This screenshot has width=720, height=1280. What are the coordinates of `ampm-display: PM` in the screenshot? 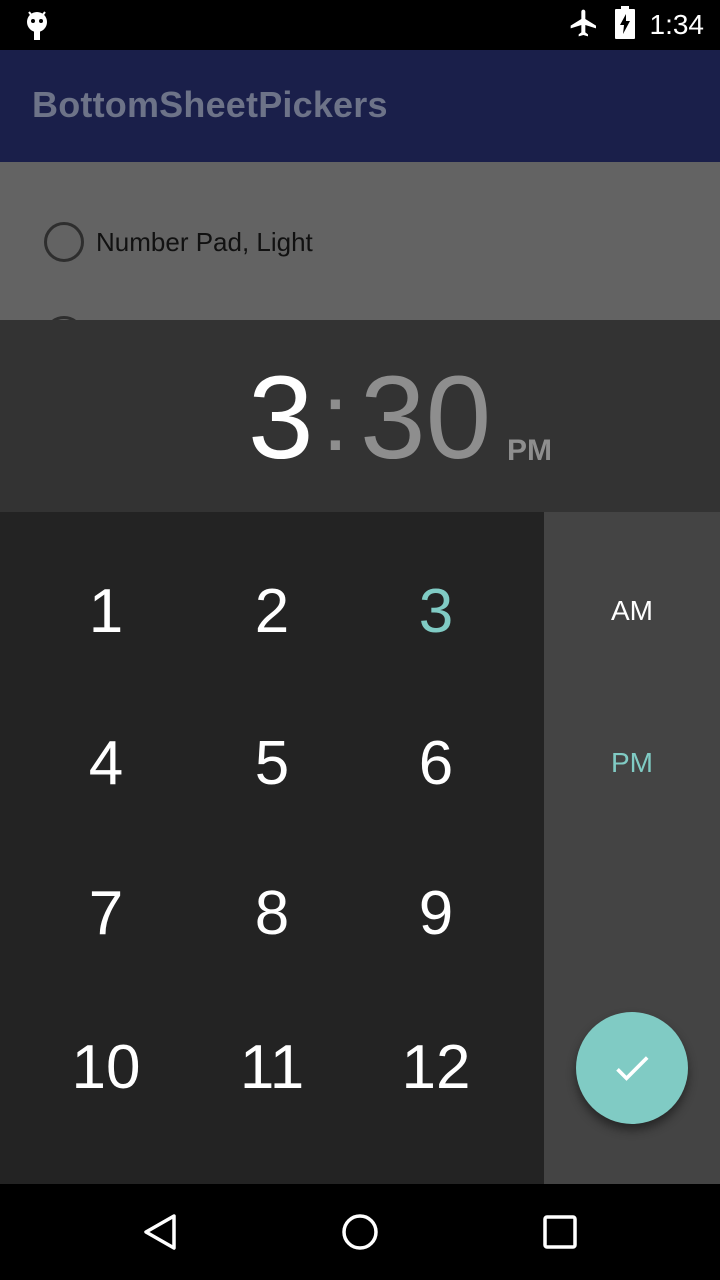 It's located at (529, 450).